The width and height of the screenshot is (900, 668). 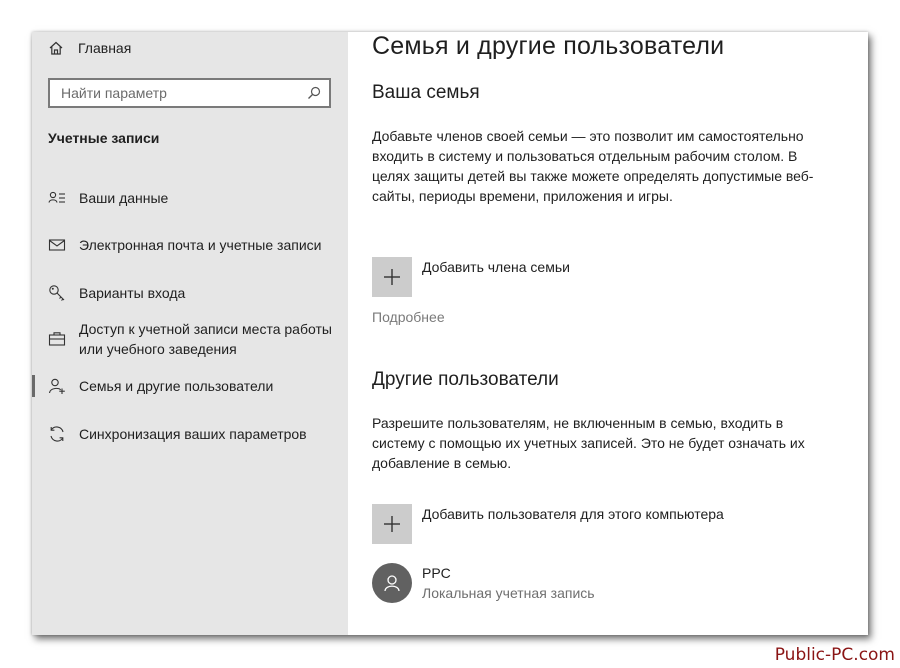 I want to click on user-account-row: PPC Локальная учетная запись, so click(x=483, y=583).